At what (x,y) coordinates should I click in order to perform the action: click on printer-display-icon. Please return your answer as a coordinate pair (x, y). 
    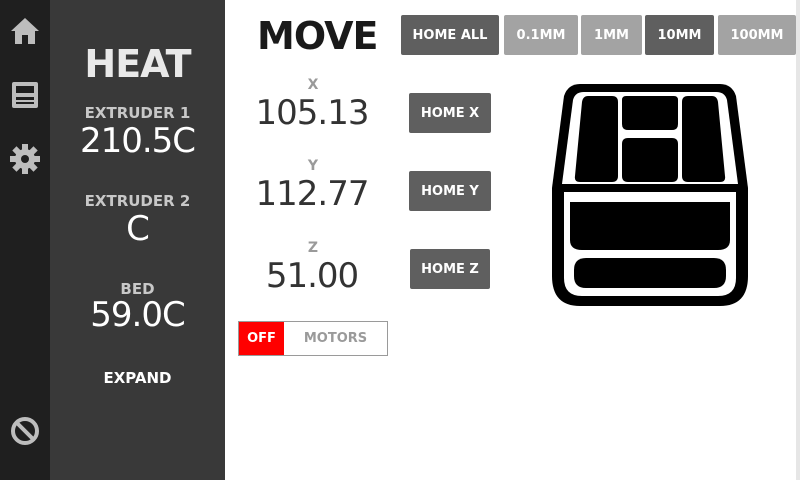
    Looking at the image, I should click on (25, 95).